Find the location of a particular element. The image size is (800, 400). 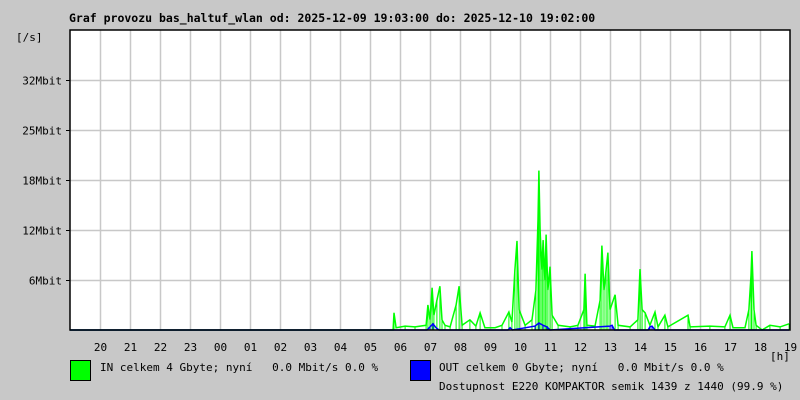

y-tick-label: 6Mbit is located at coordinates (45, 281).